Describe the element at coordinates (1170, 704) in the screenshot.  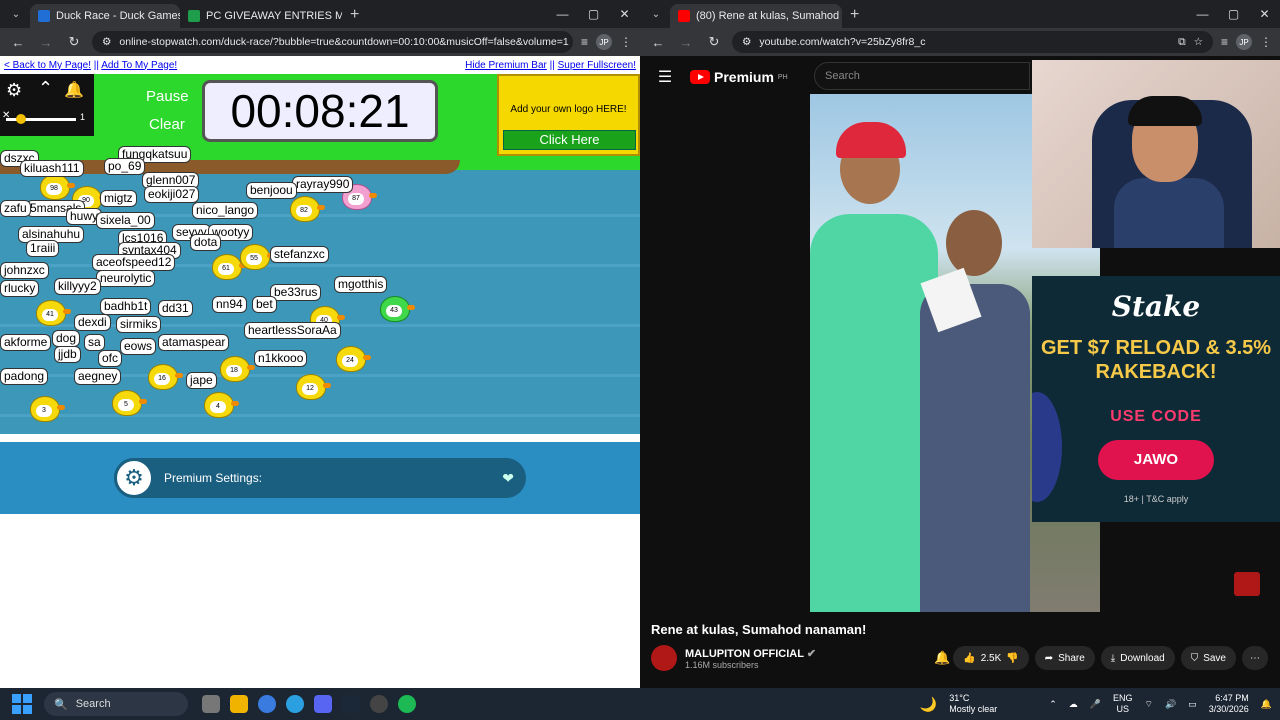
I see `volume-icon: 🔊` at that location.